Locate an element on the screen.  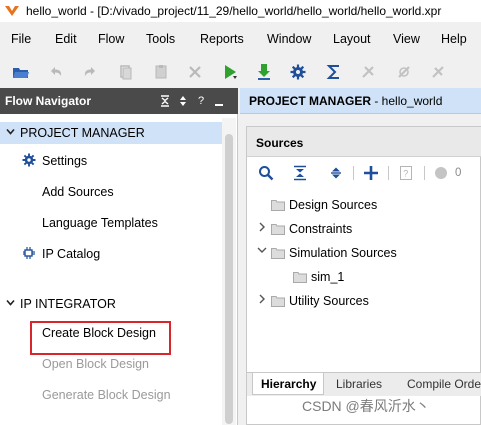
sigma-icon is located at coordinates (334, 72).